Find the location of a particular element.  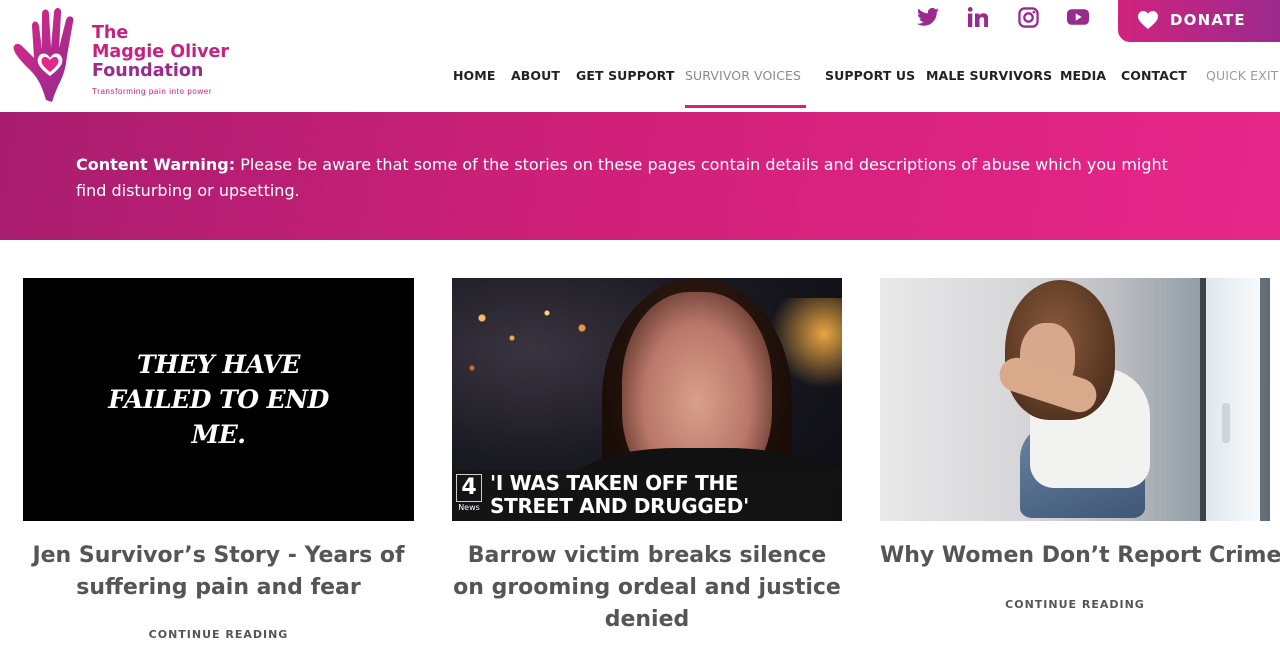

brand-name-line1: The is located at coordinates (110, 33).